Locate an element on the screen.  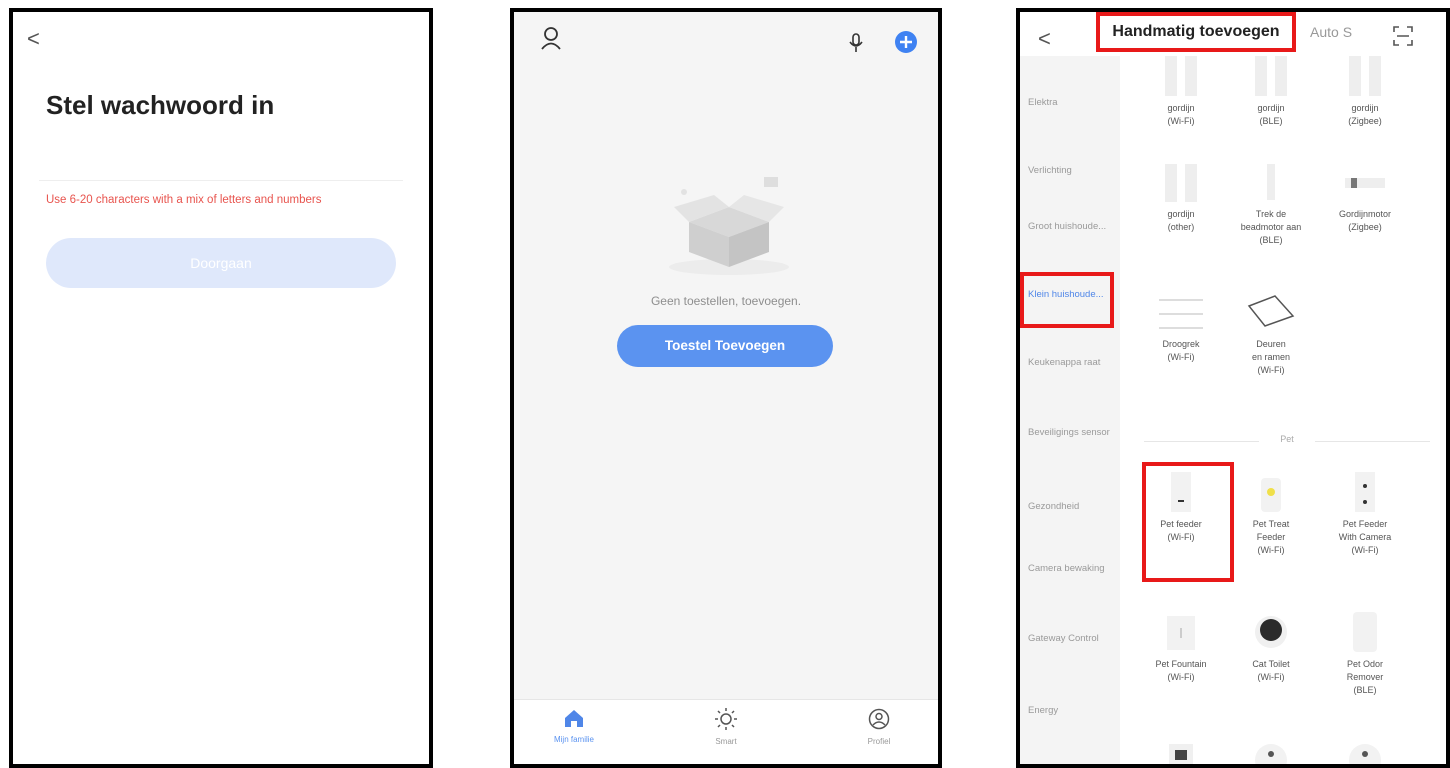
device-name: Pet Fountain (Wi-Fi) is located at coordinates (1181, 670).